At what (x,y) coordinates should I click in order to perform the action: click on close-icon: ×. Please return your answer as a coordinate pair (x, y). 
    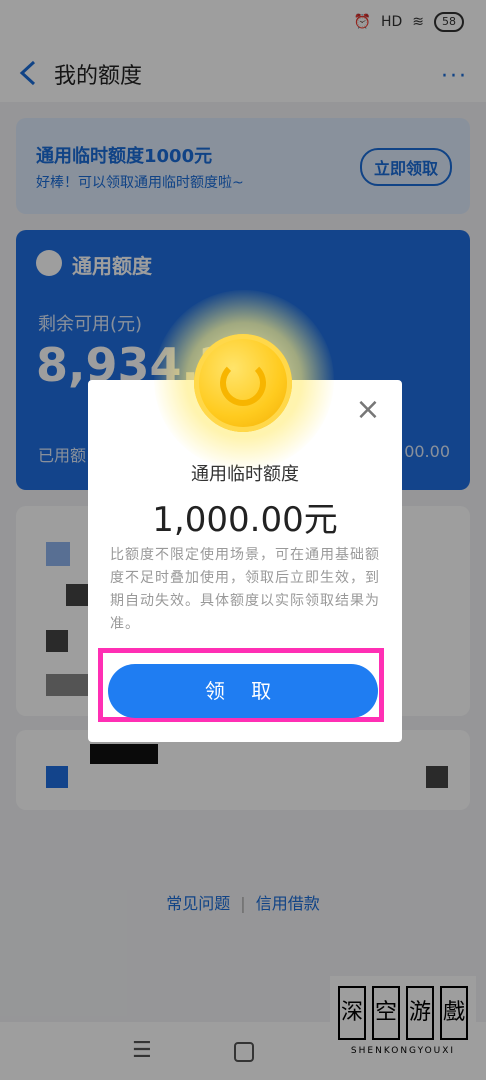
    Looking at the image, I should click on (368, 410).